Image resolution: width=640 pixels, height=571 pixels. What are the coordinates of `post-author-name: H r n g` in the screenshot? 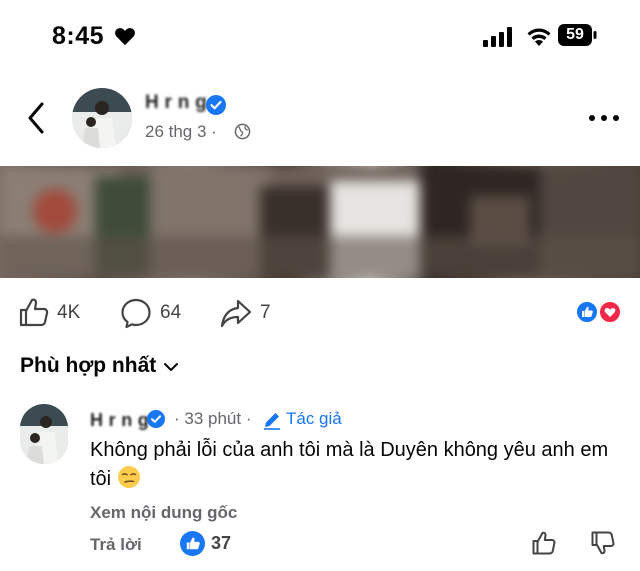 It's located at (176, 103).